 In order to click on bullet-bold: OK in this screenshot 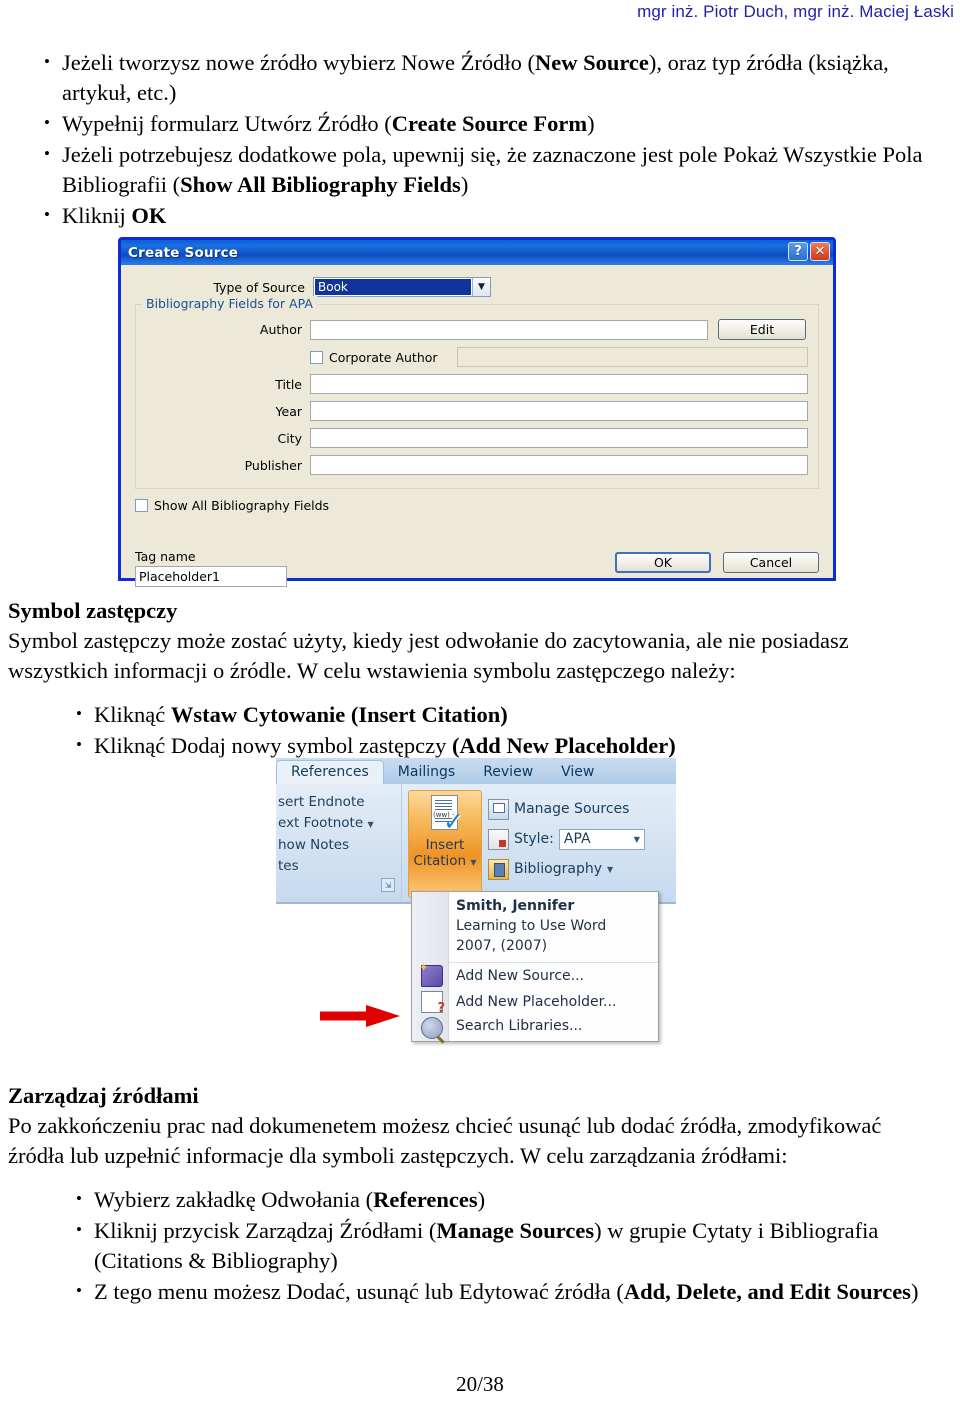, I will do `click(149, 215)`.